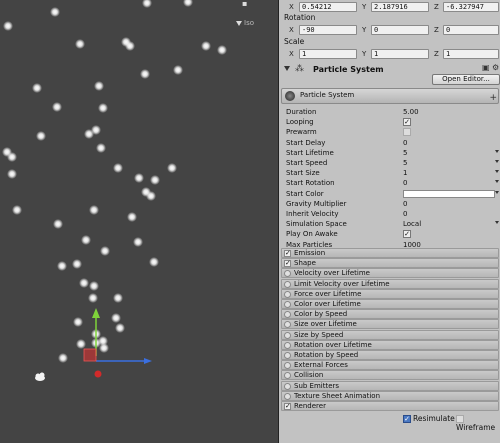 Image resolution: width=500 pixels, height=443 pixels. Describe the element at coordinates (98, 374) in the screenshot. I see `gizmo-x-handle` at that location.